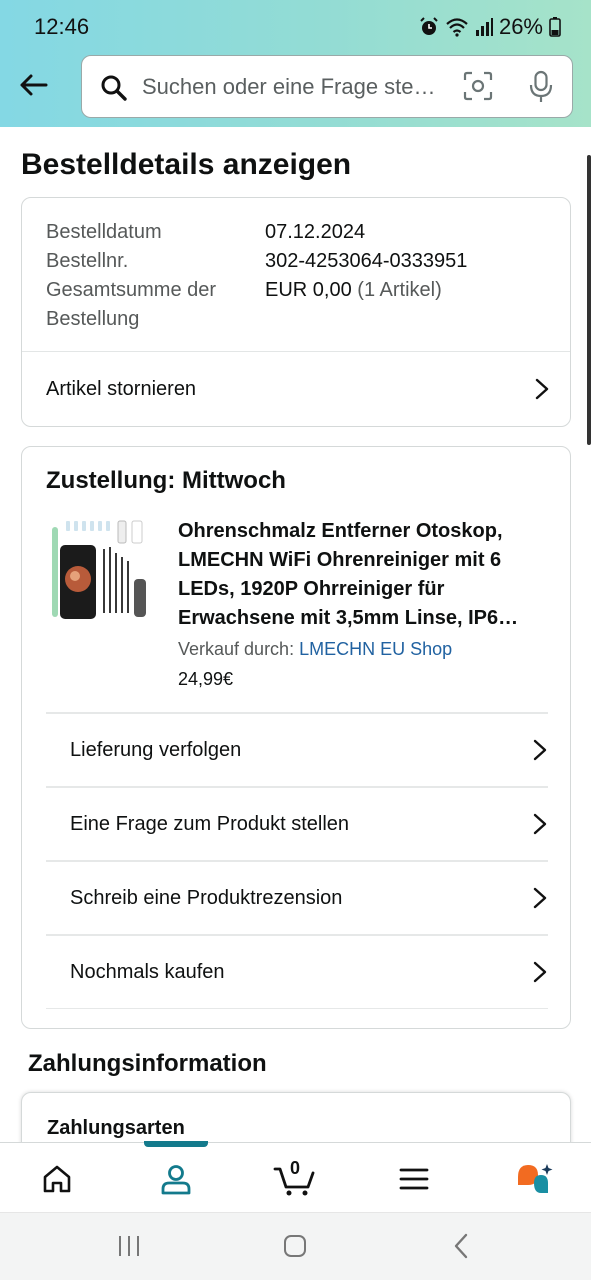 The width and height of the screenshot is (591, 1280). What do you see at coordinates (295, 26) in the screenshot?
I see `status-bar: 12:46 26%` at bounding box center [295, 26].